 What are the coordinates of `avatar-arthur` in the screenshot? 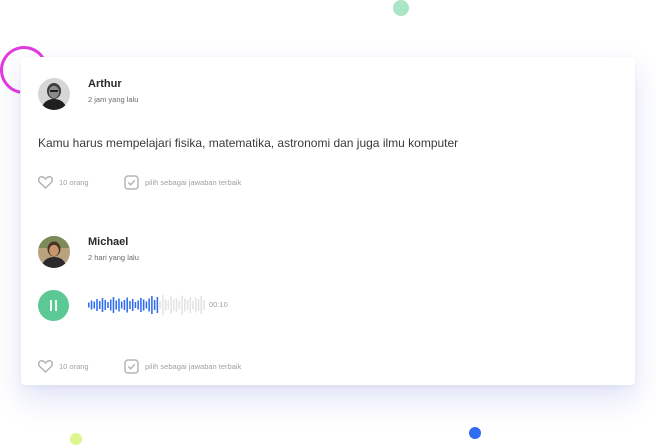 It's located at (54, 94).